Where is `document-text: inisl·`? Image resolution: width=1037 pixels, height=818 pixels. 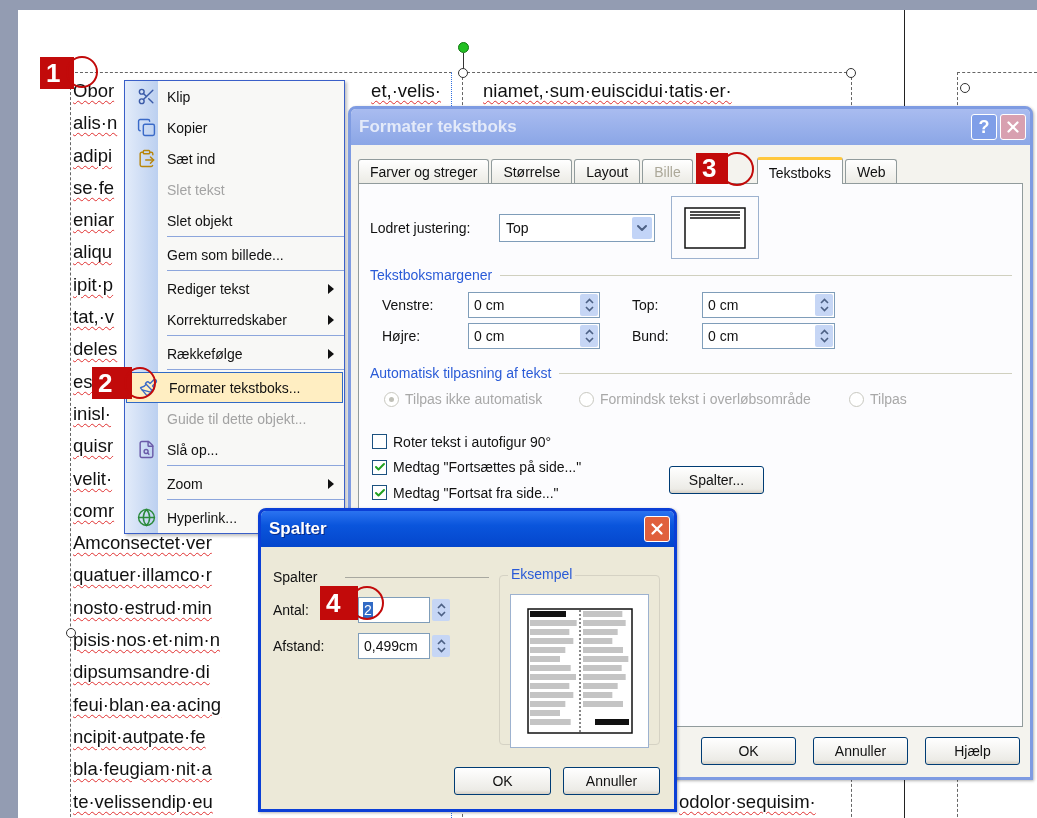 document-text: inisl· is located at coordinates (92, 413).